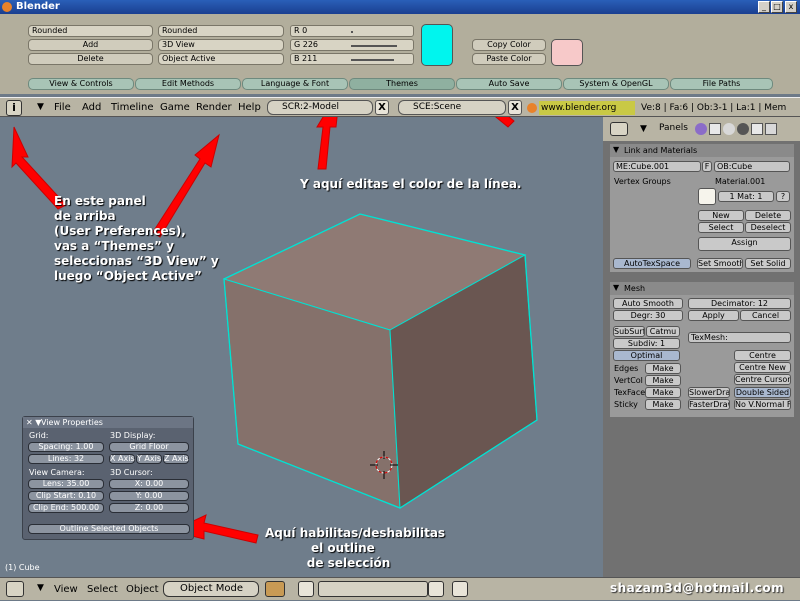 The image size is (800, 601). Describe the element at coordinates (768, 215) in the screenshot. I see `material-delete-button: Delete` at that location.